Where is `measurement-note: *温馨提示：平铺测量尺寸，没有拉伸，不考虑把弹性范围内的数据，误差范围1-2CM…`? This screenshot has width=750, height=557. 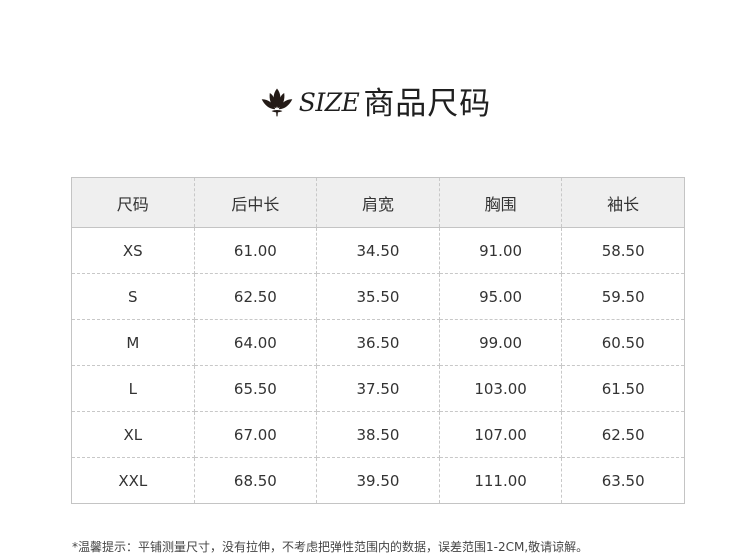
measurement-note: *温馨提示：平铺测量尺寸，没有拉伸，不考虑把弹性范围内的数据，误差范围1-2CM… is located at coordinates (330, 547).